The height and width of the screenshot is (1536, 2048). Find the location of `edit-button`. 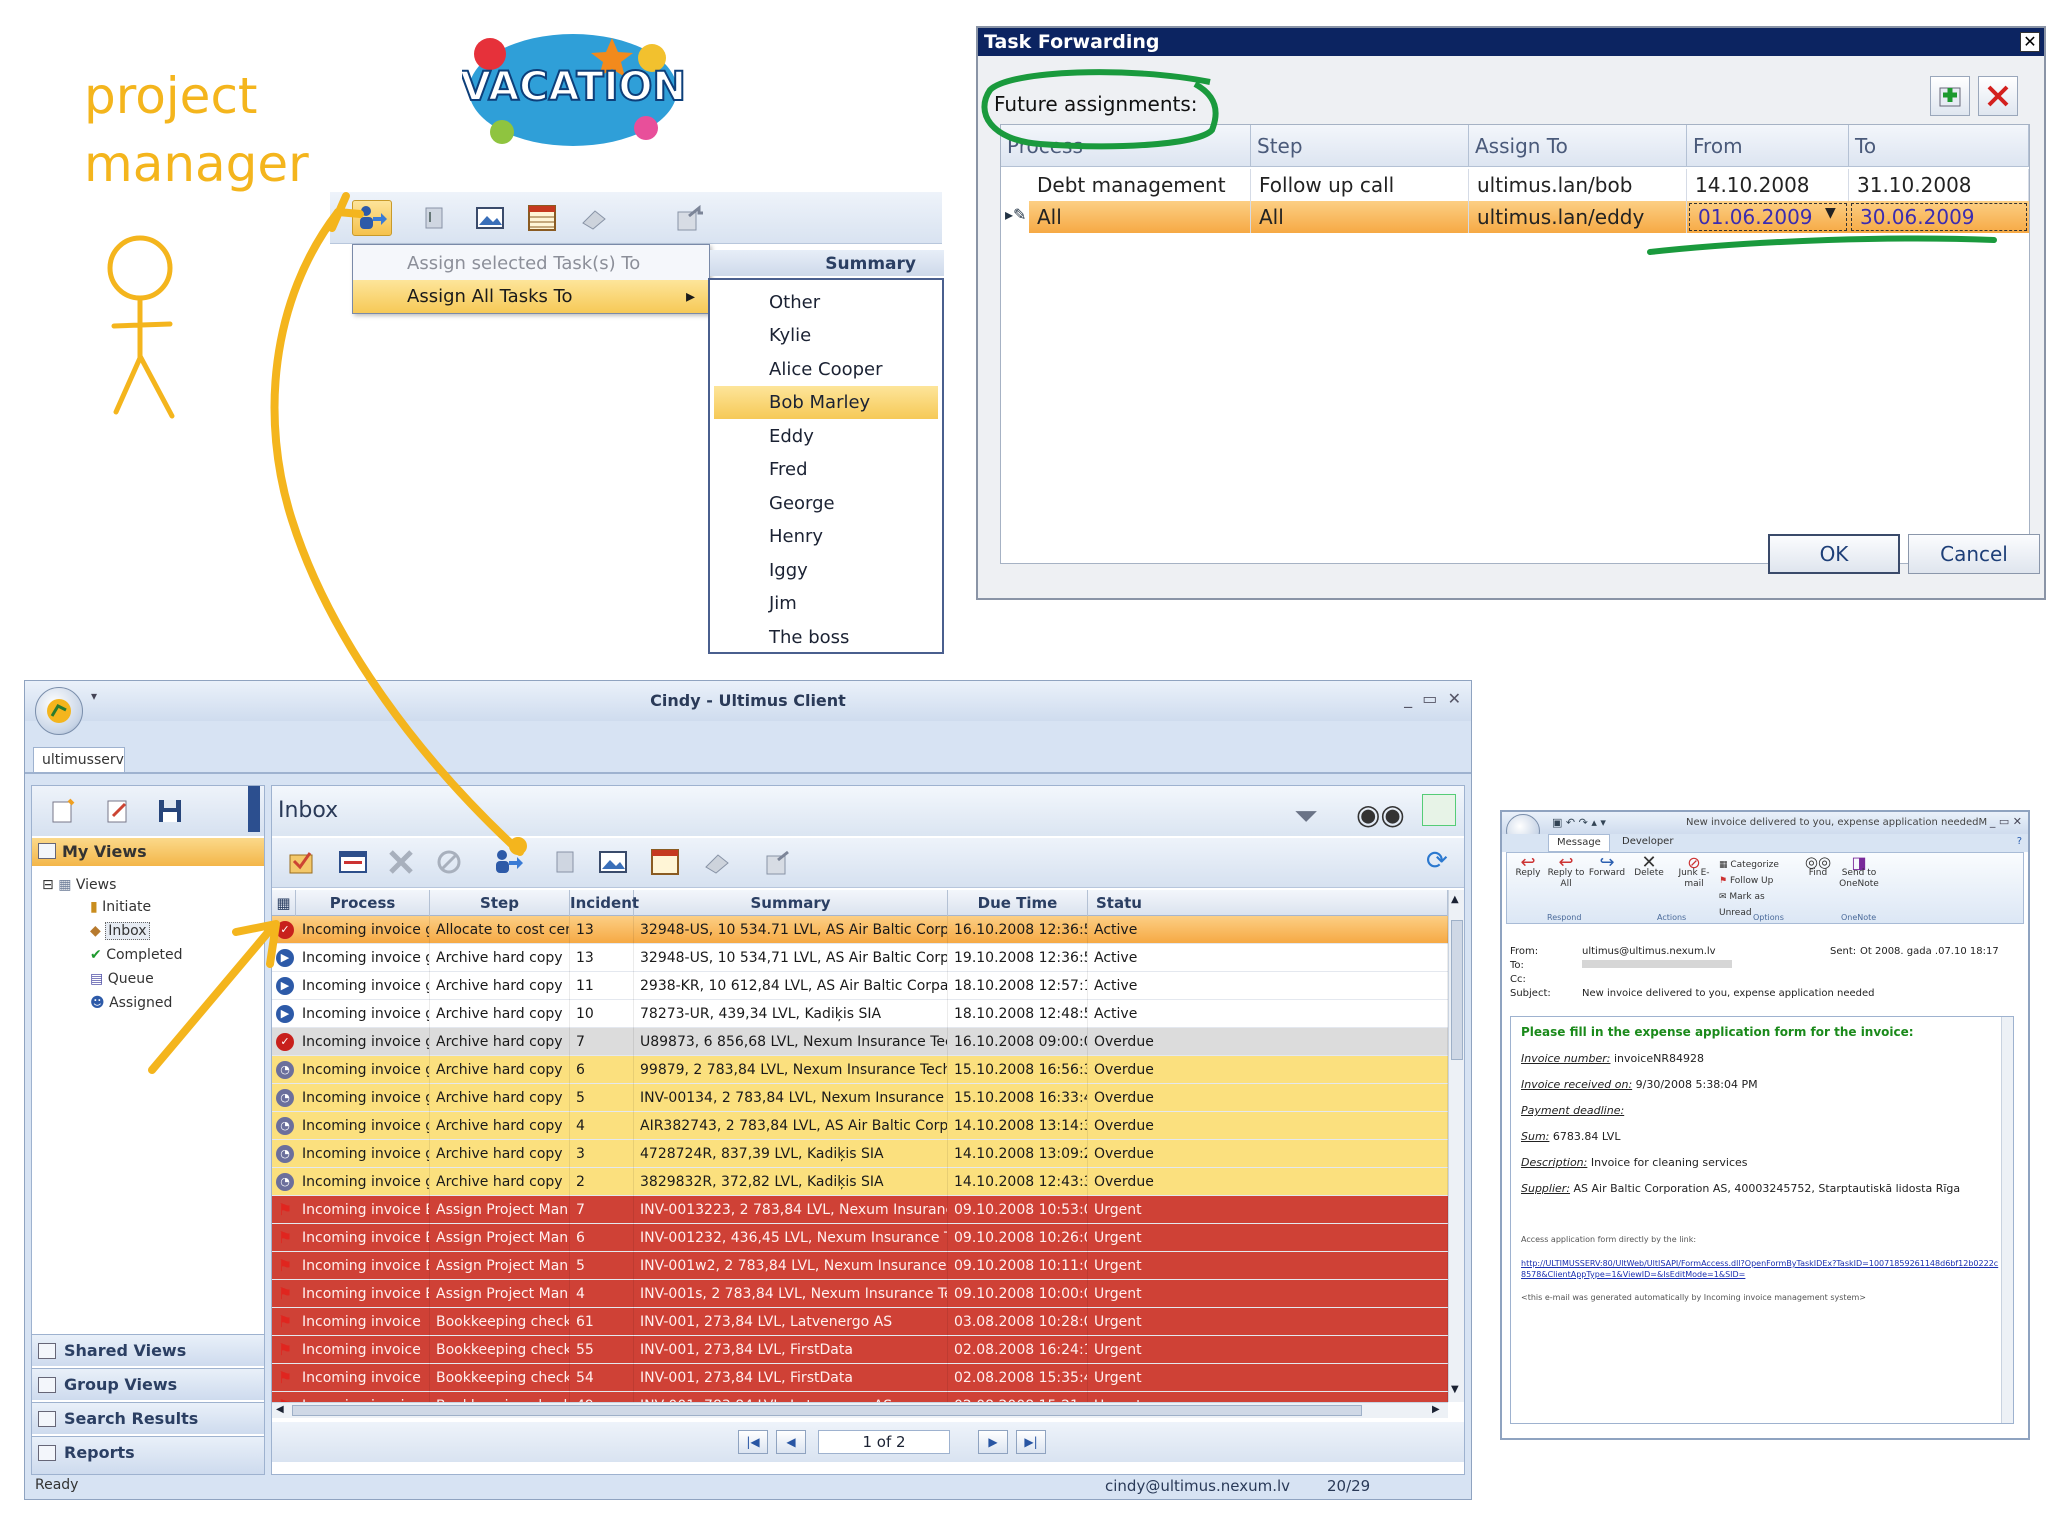

edit-button is located at coordinates (118, 811).